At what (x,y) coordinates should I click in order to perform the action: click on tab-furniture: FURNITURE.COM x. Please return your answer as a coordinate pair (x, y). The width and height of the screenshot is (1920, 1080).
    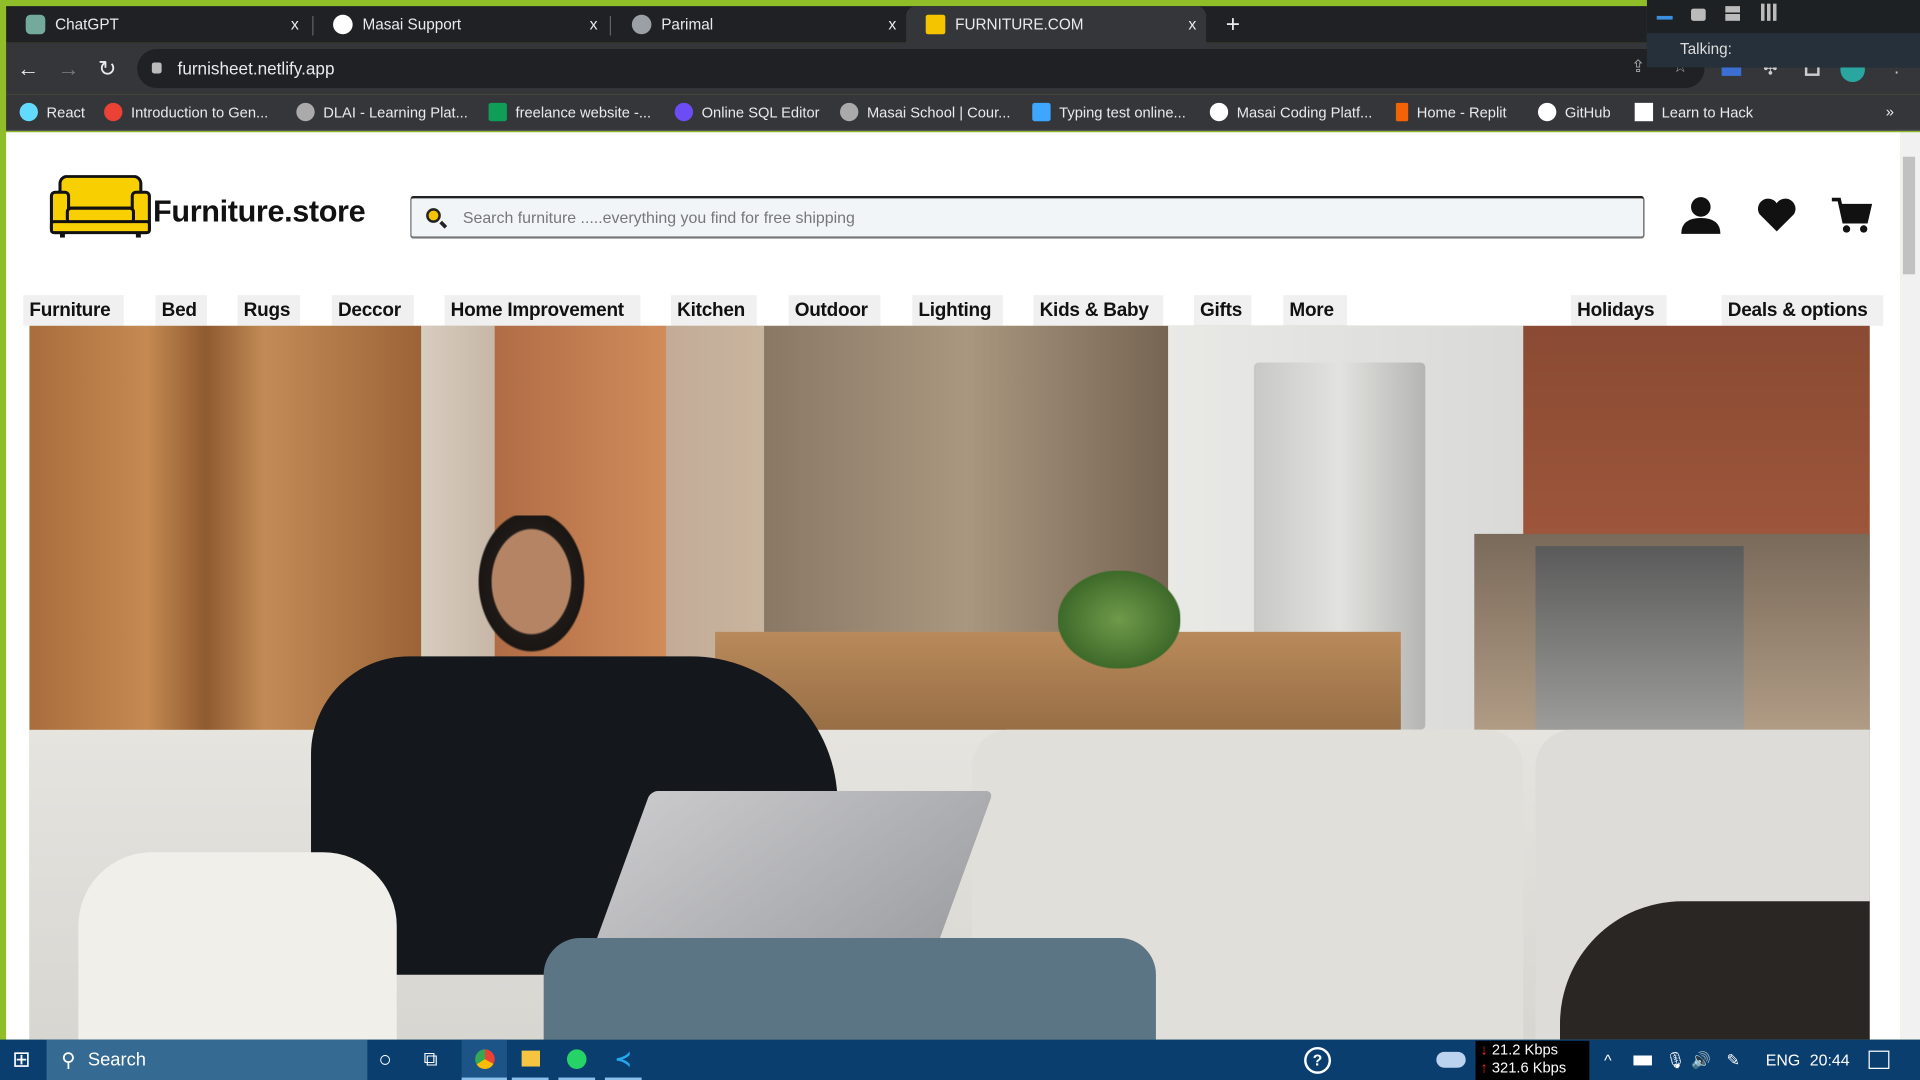
    Looking at the image, I should click on (1056, 24).